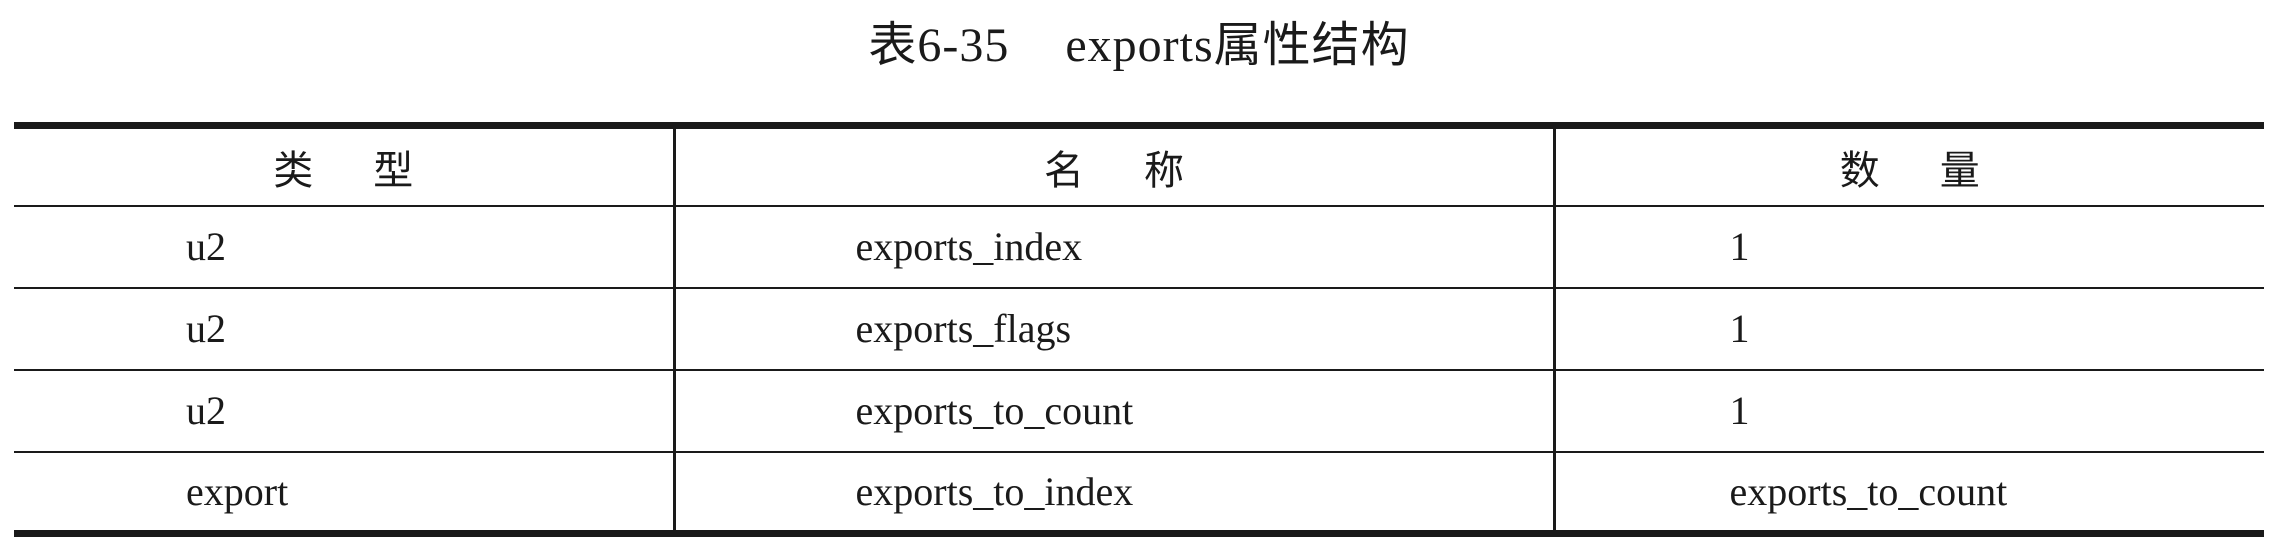  I want to click on table-number: 表6-35, so click(939, 45).